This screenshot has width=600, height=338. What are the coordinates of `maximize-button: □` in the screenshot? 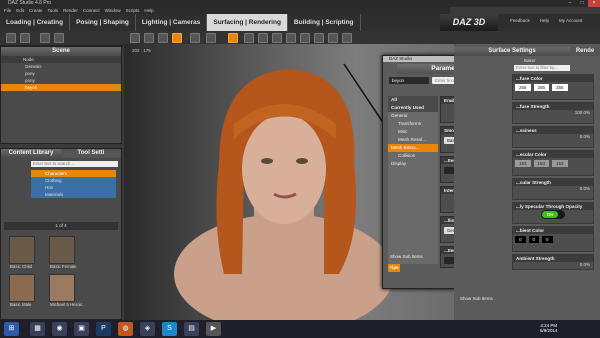 It's located at (582, 3).